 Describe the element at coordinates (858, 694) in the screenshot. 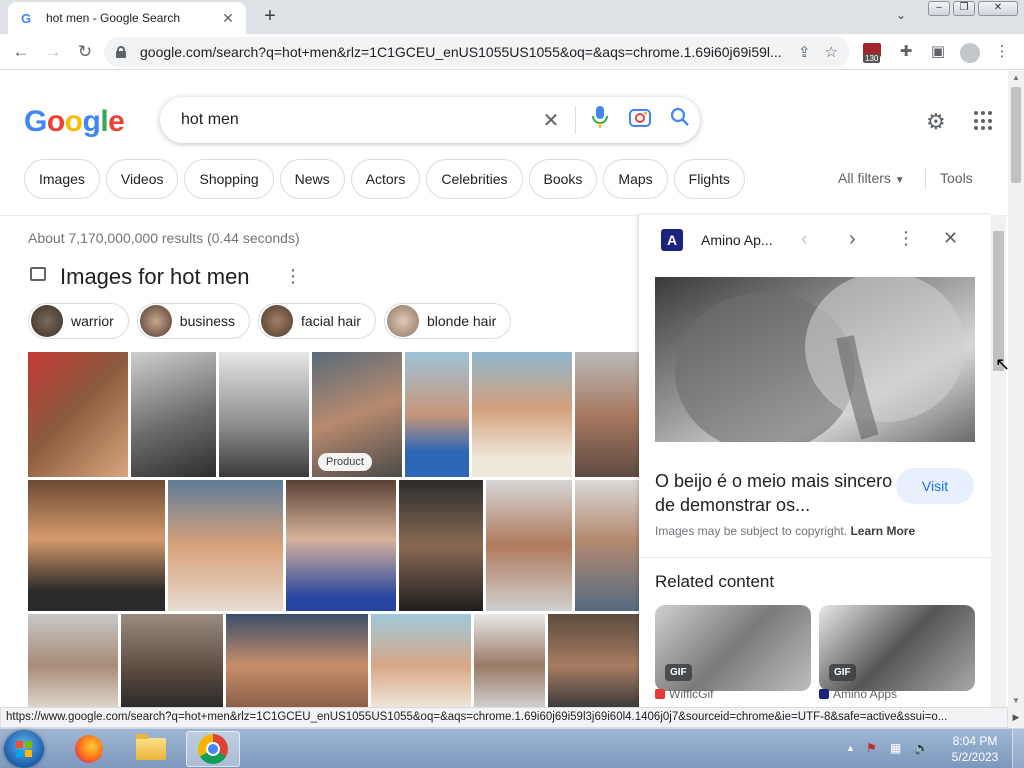

I see `related-source: Amino Apps` at that location.